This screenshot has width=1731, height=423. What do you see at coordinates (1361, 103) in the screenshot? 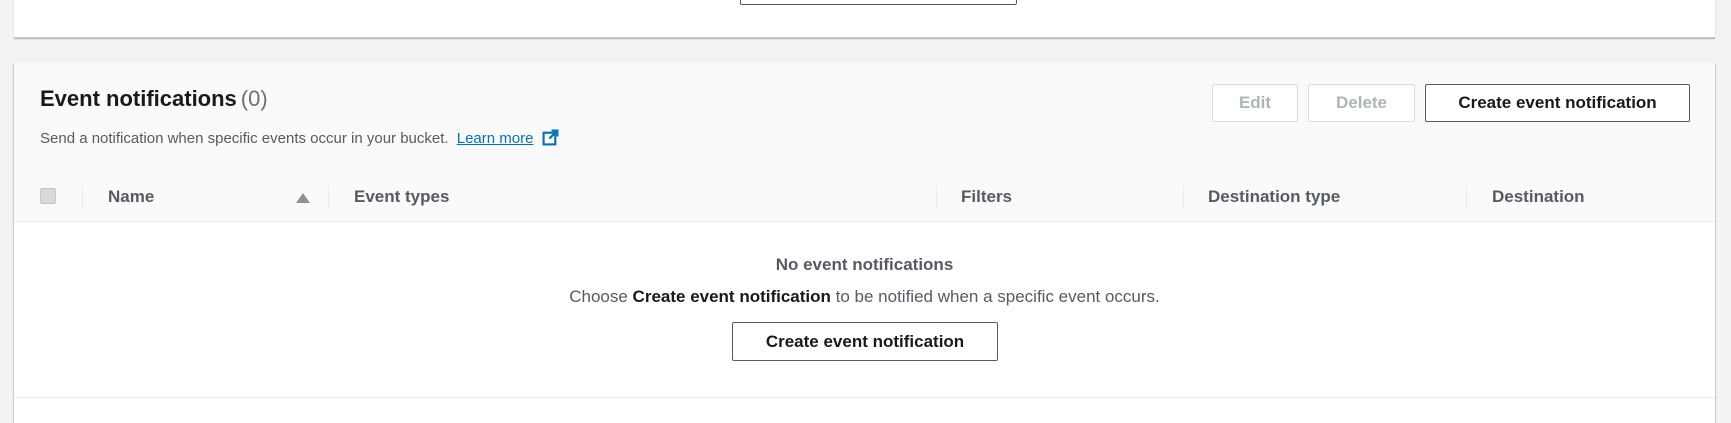
I see `delete-button: Delete` at bounding box center [1361, 103].